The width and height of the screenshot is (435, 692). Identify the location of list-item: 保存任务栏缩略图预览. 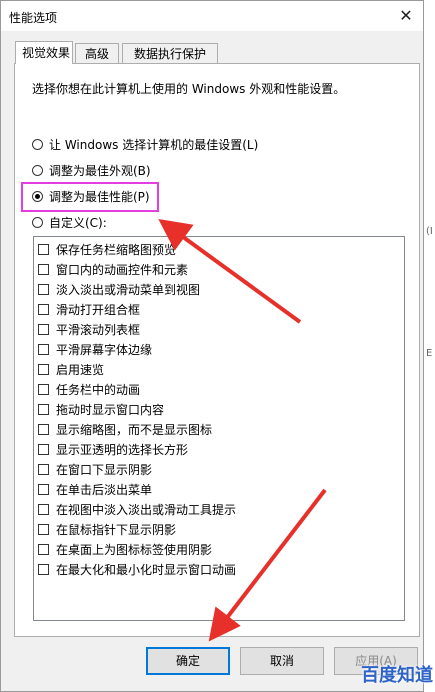
(107, 249).